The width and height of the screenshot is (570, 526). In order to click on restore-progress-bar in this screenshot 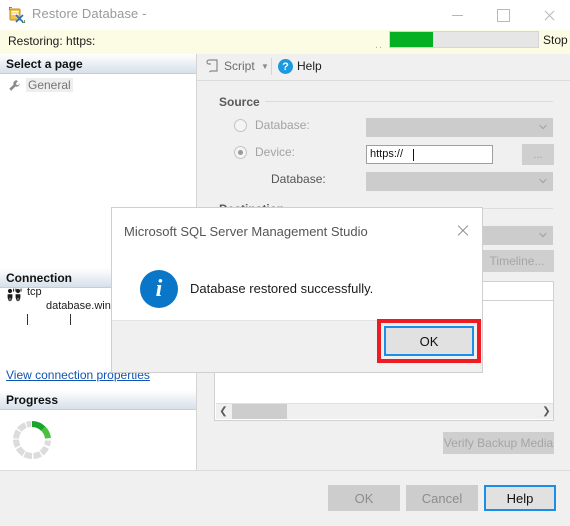, I will do `click(464, 39)`.